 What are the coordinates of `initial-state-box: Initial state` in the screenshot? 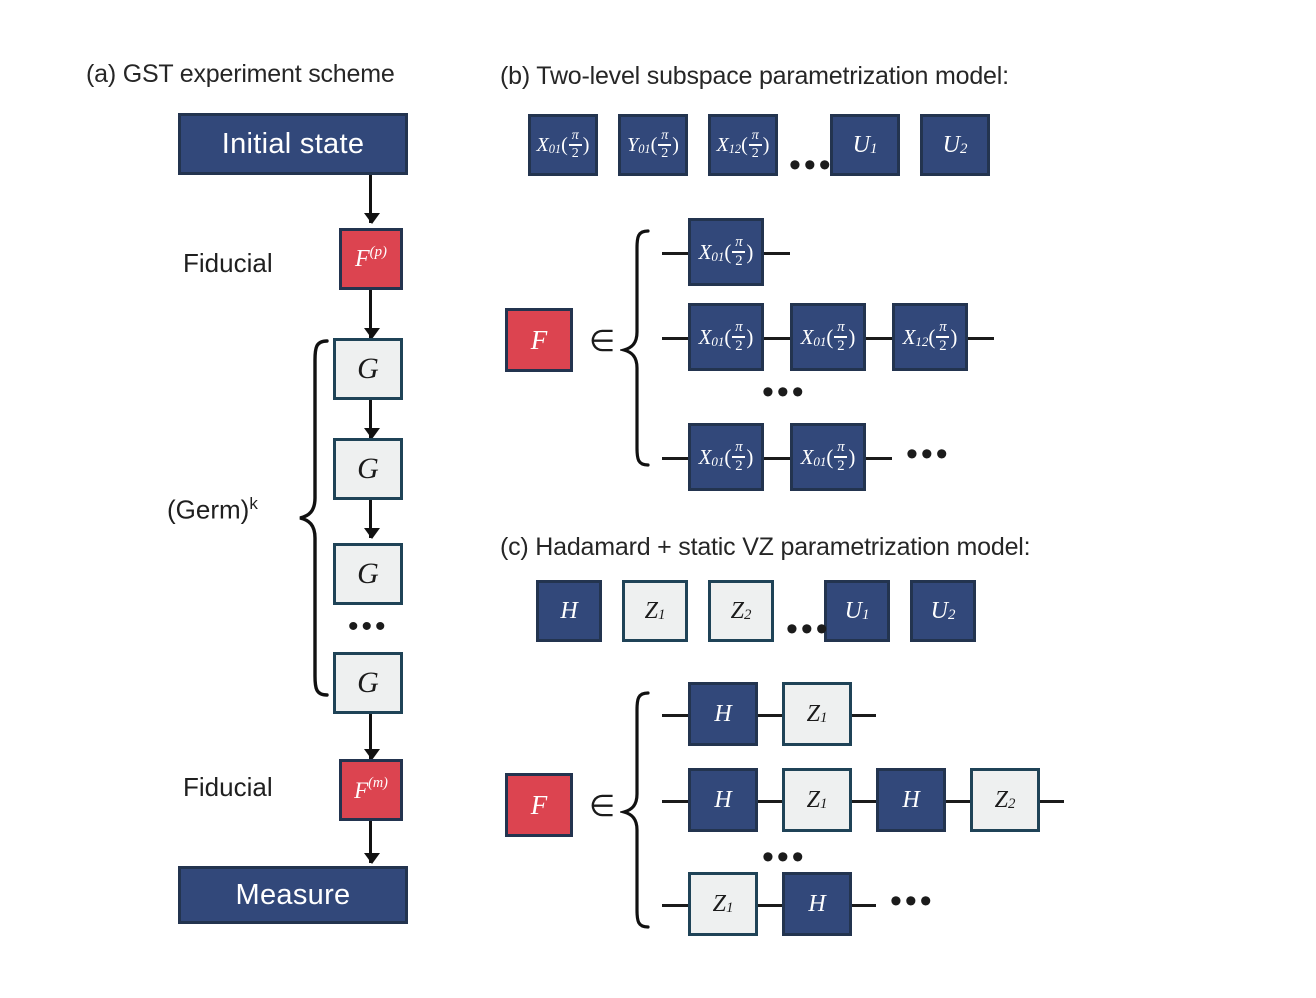 It's located at (293, 144).